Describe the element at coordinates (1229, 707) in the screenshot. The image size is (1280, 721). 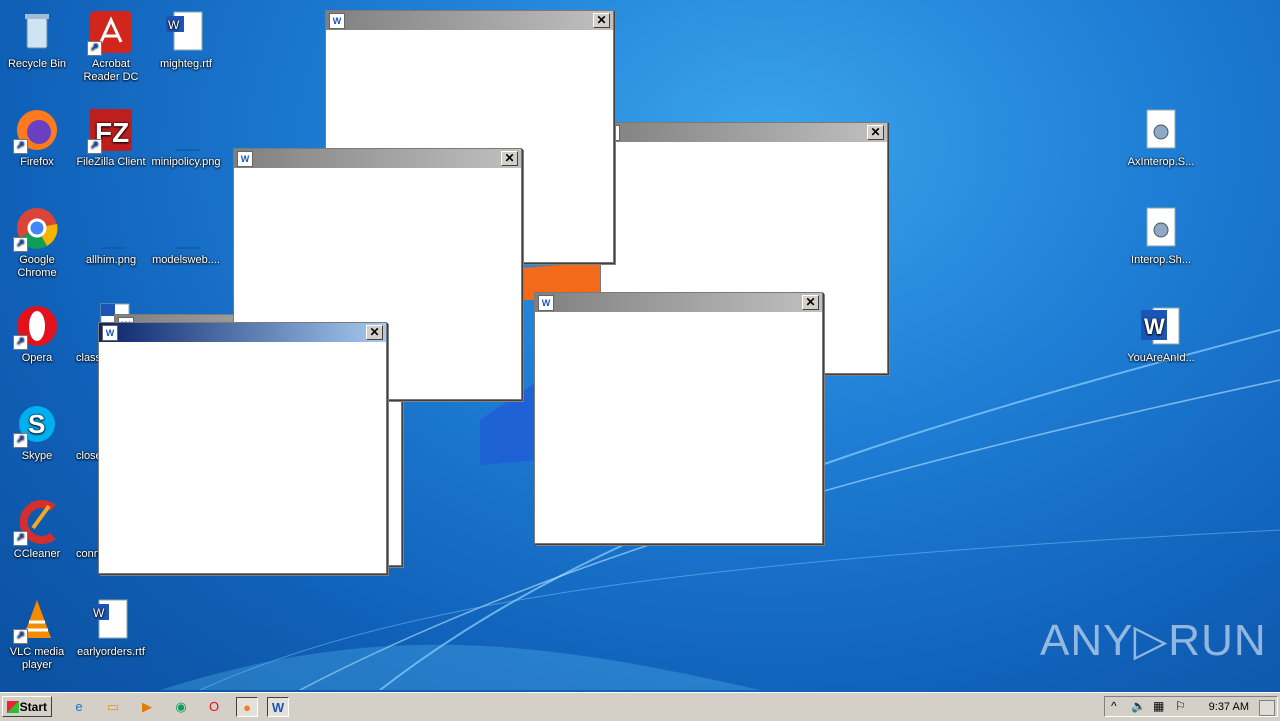
I see `clock: 9:37 AM` at that location.